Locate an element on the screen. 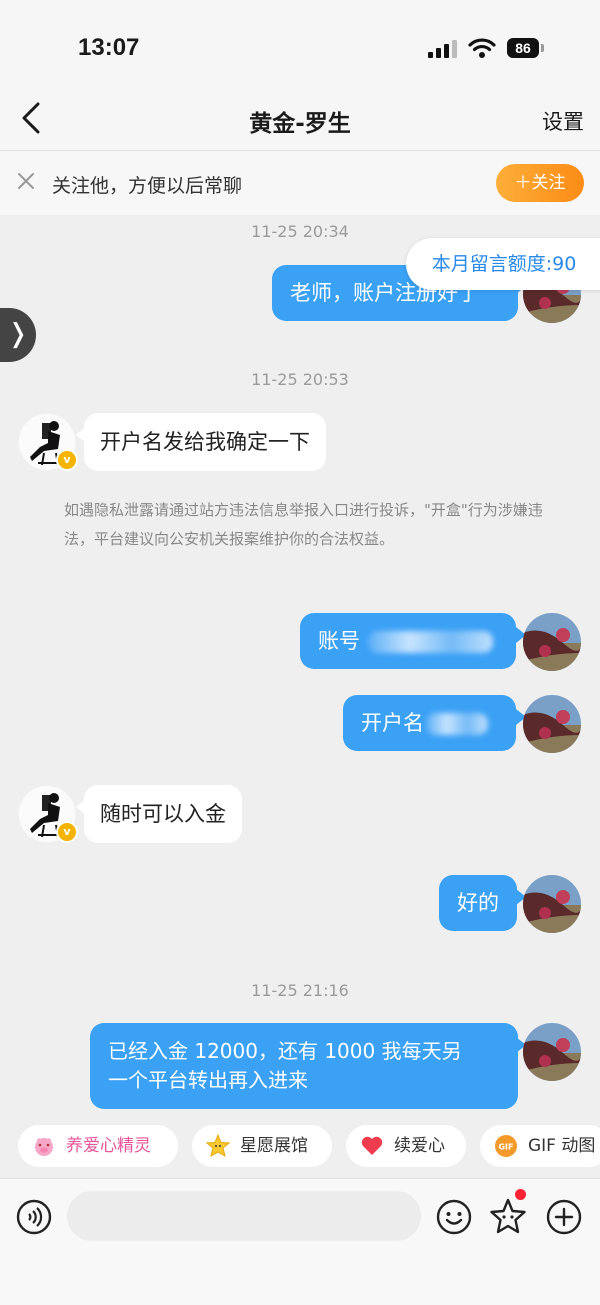  message-bubble-outgoing: 开户名 is located at coordinates (429, 723).